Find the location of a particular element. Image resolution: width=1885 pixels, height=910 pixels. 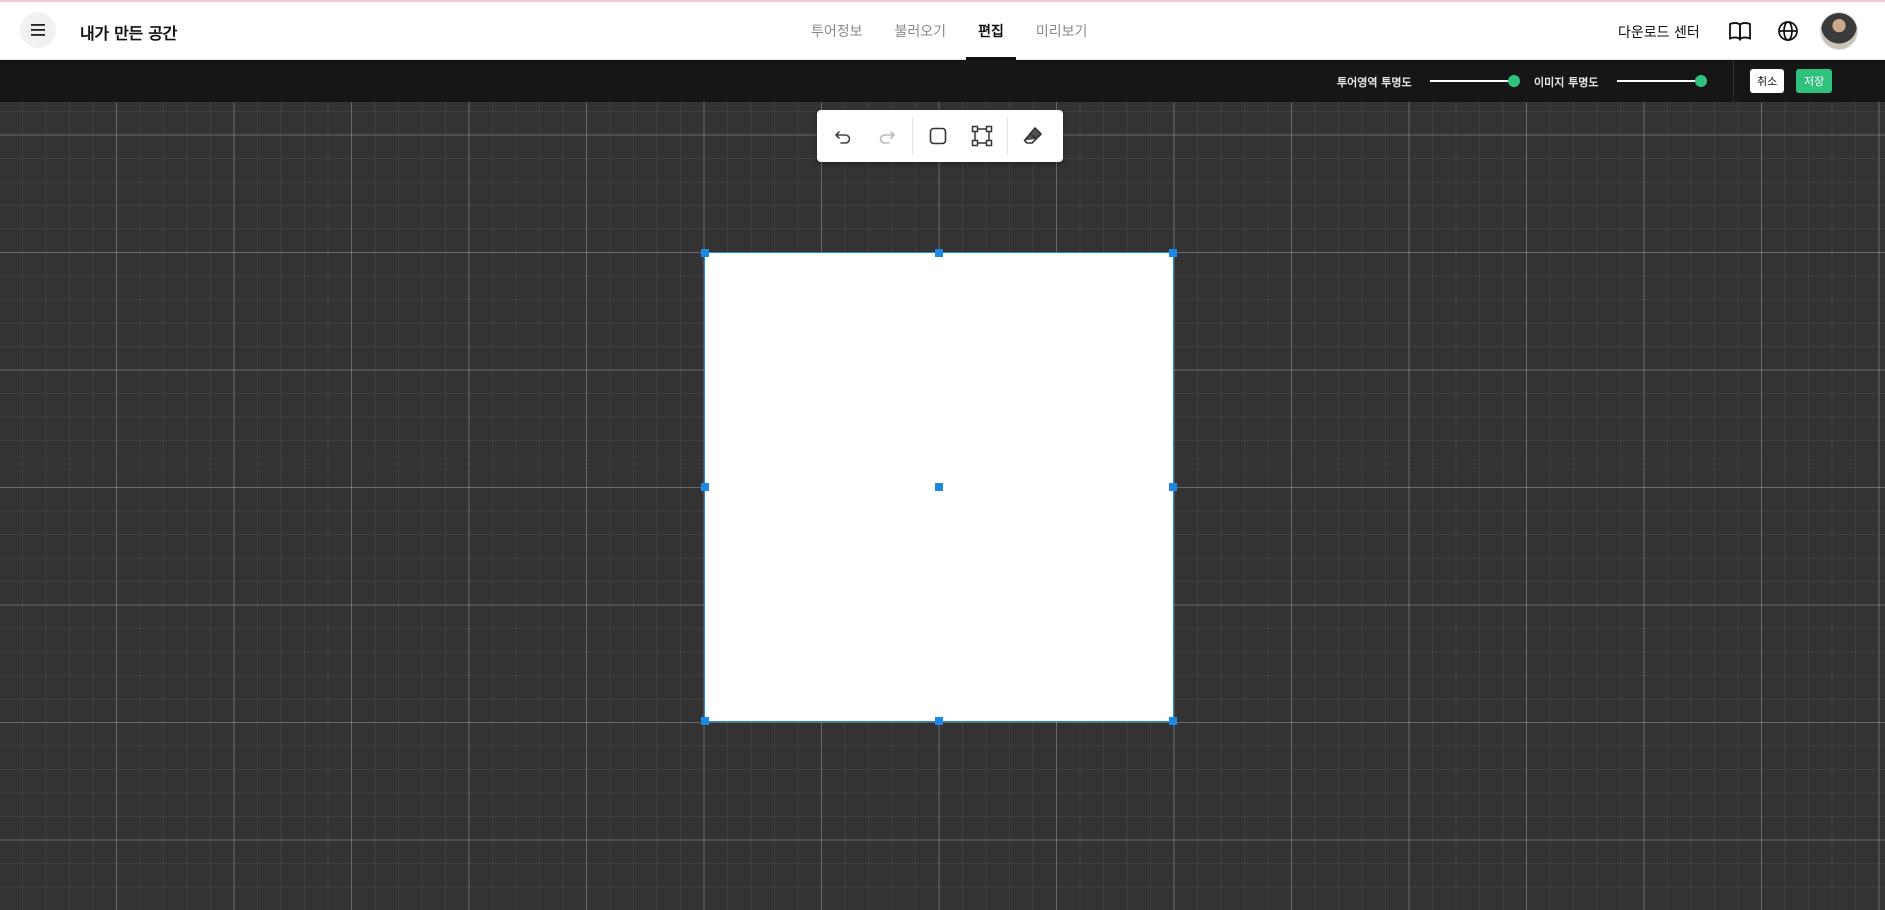

edit-toolbar-strip: 투어영역 투명도 이미지 투명도 취소 저장 is located at coordinates (942, 81).